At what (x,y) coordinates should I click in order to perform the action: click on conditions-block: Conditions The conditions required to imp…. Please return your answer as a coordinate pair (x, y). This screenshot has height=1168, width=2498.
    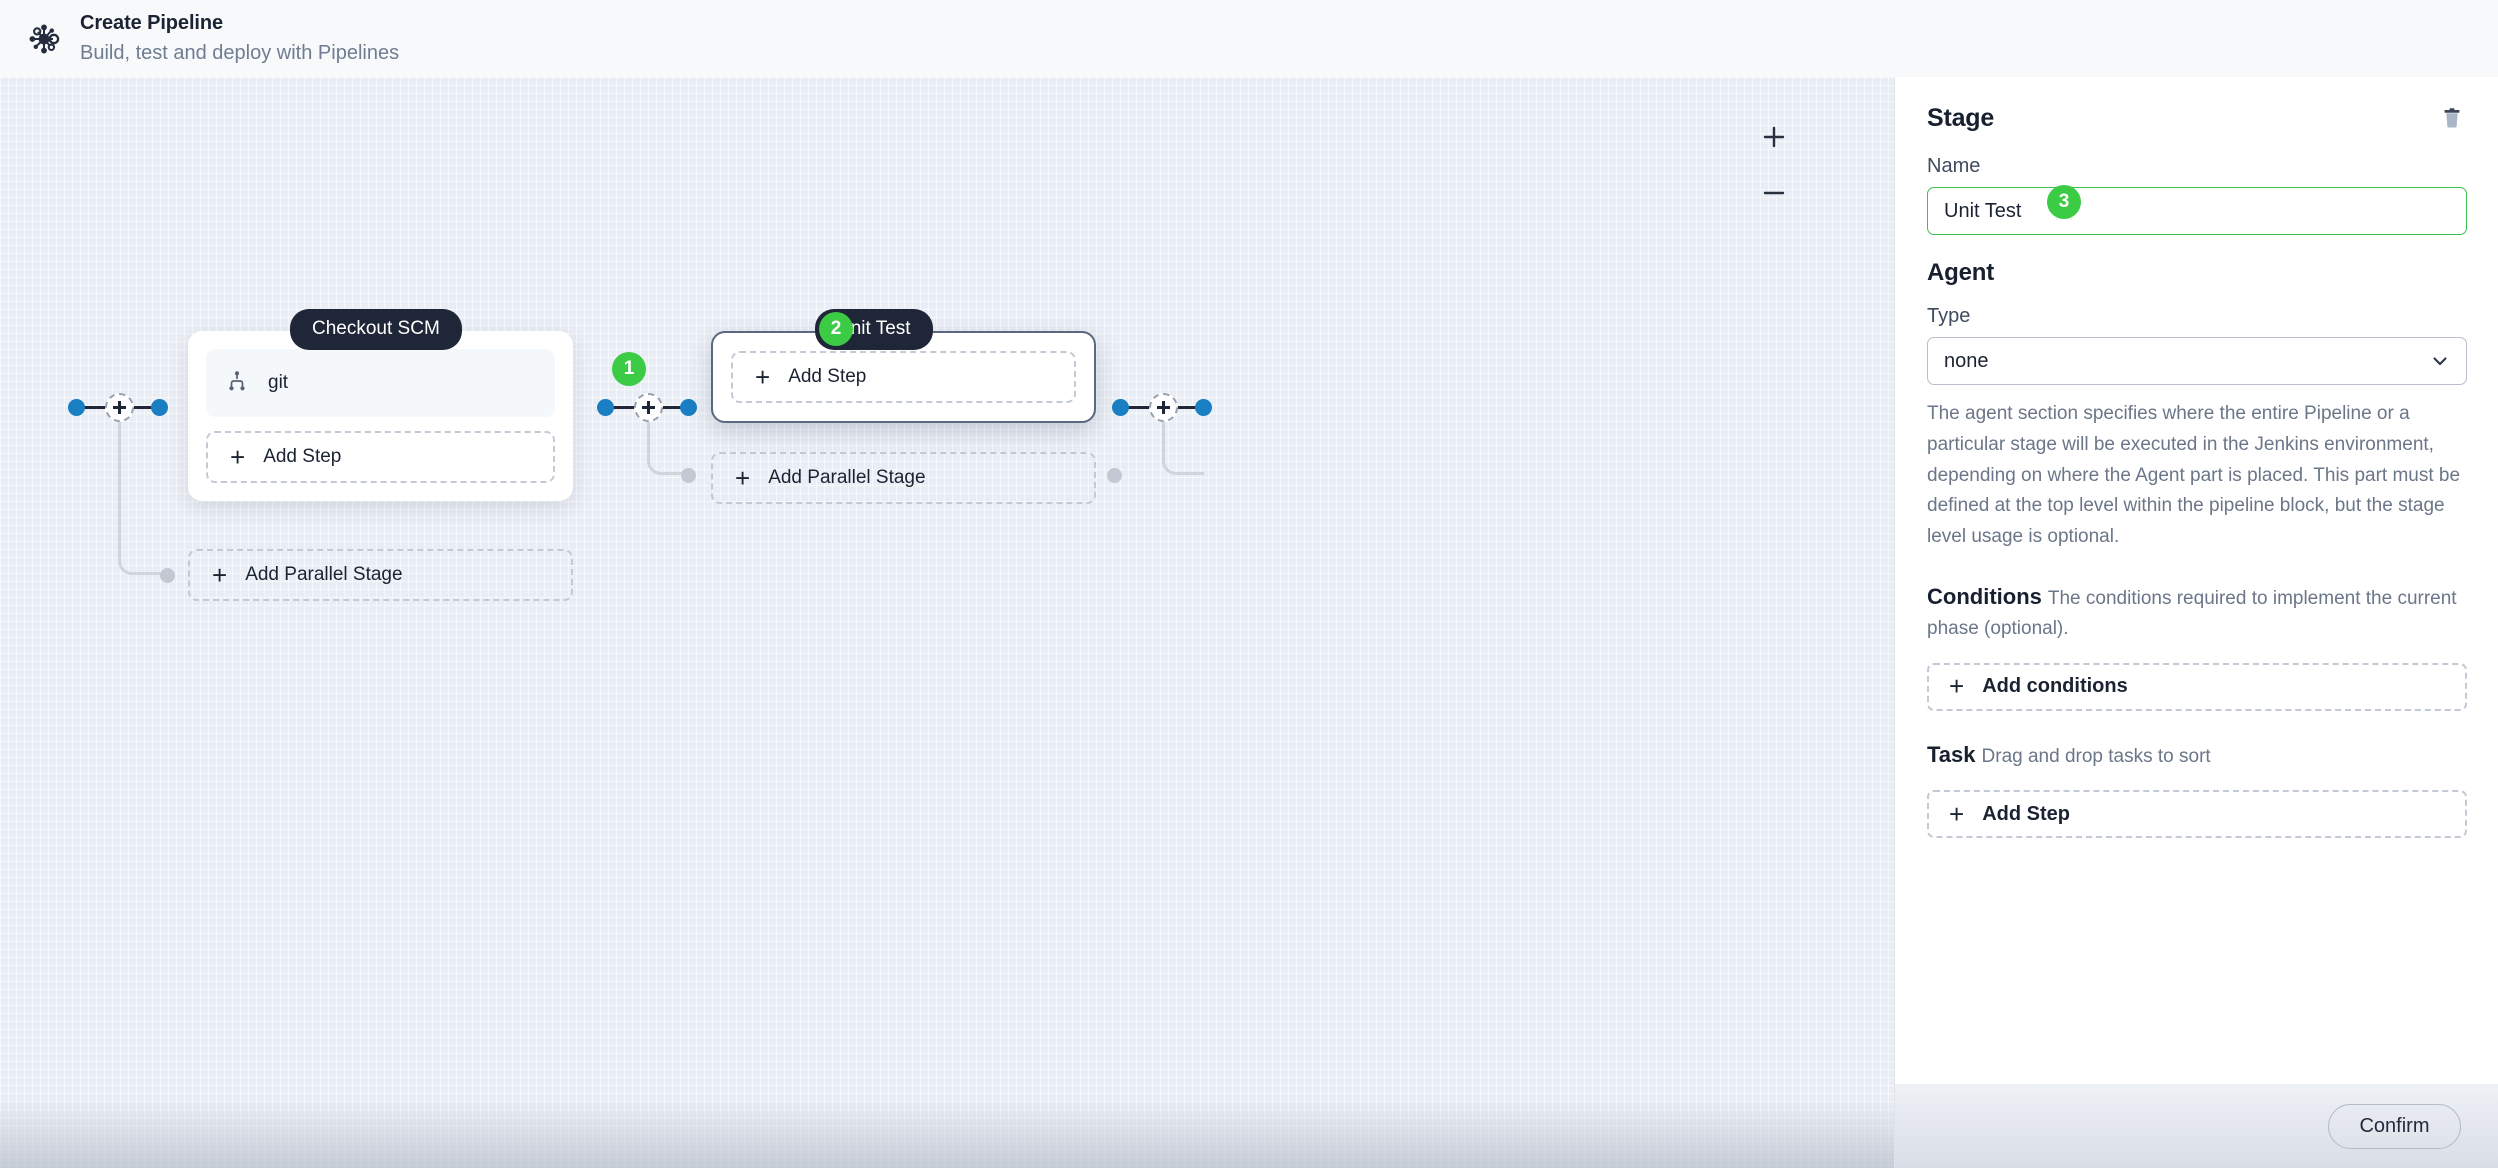
    Looking at the image, I should click on (2197, 612).